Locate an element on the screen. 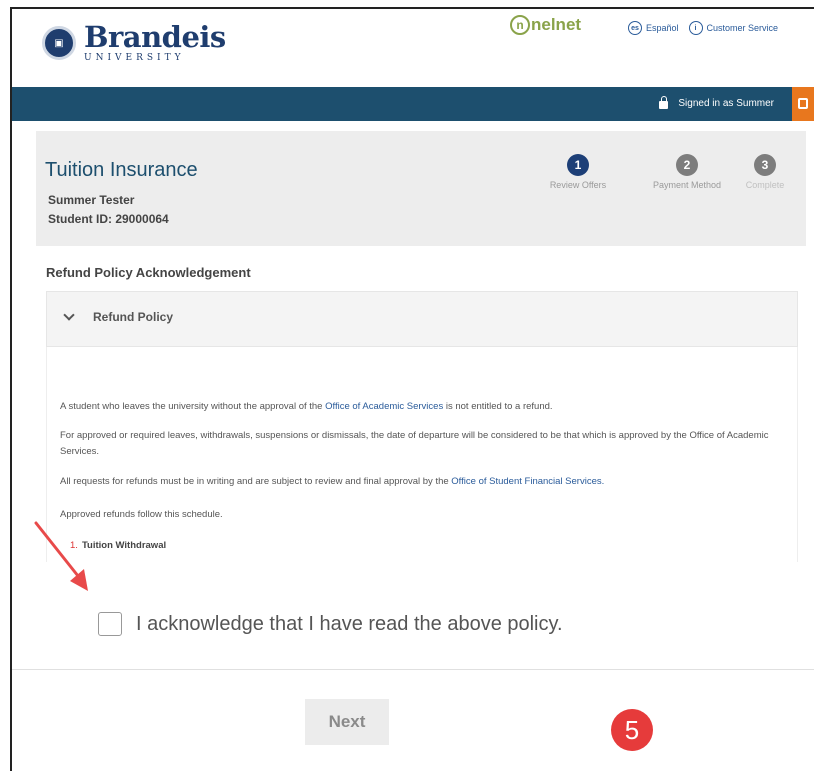 The width and height of the screenshot is (814, 771). red-arrow-icon is located at coordinates (61, 556).